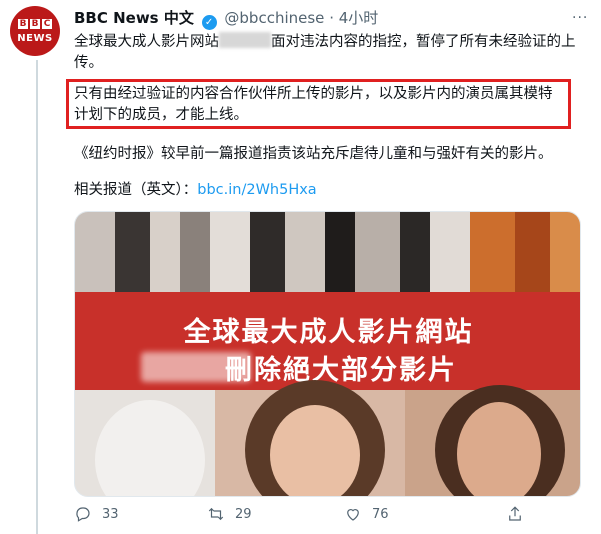  What do you see at coordinates (353, 515) in the screenshot?
I see `like-icon` at bounding box center [353, 515].